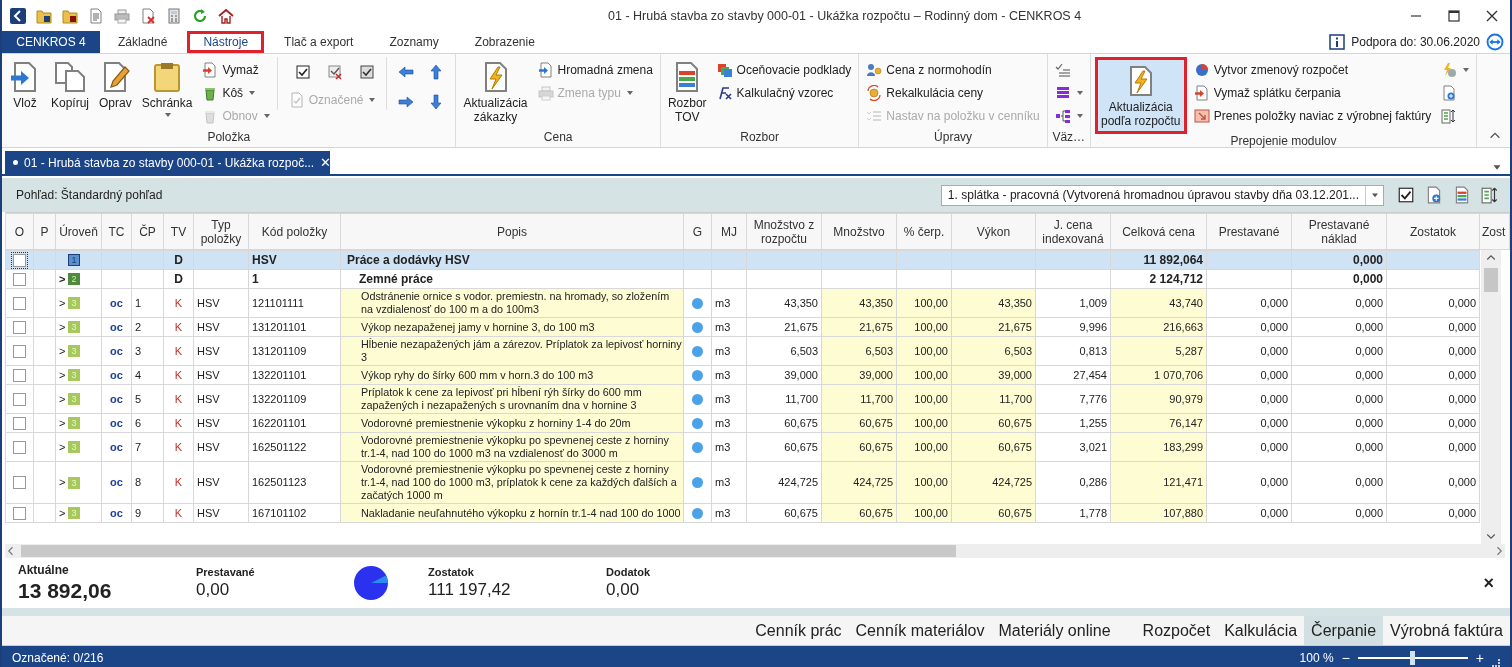 This screenshot has height=667, width=1512. What do you see at coordinates (1312, 92) in the screenshot?
I see `ribbon-button: Vymaž splátku čerpania` at bounding box center [1312, 92].